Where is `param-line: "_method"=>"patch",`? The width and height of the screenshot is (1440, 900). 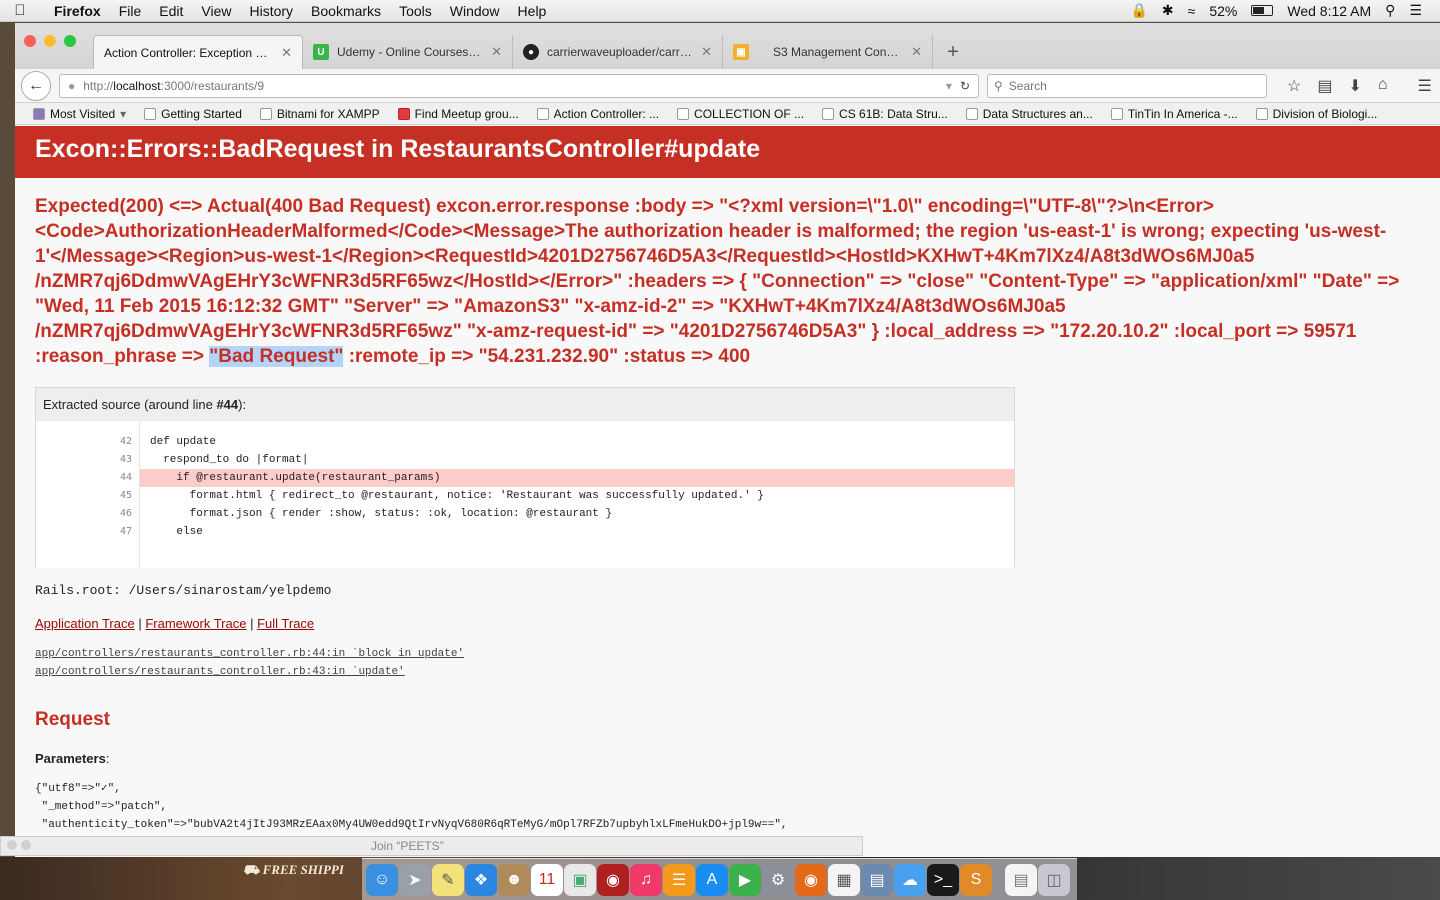 param-line: "_method"=>"patch", is located at coordinates (101, 807).